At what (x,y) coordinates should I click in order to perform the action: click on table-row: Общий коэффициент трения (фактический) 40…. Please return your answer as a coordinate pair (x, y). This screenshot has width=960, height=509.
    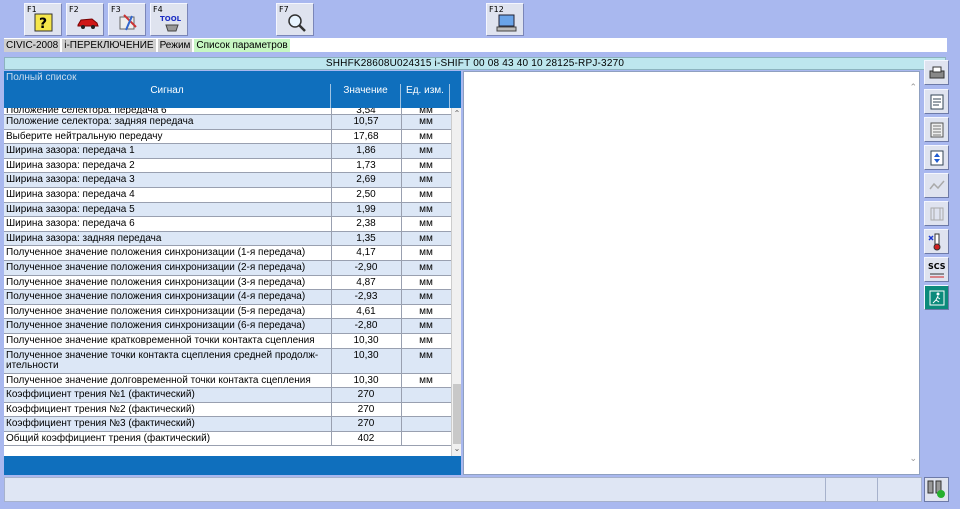
    Looking at the image, I should click on (227, 439).